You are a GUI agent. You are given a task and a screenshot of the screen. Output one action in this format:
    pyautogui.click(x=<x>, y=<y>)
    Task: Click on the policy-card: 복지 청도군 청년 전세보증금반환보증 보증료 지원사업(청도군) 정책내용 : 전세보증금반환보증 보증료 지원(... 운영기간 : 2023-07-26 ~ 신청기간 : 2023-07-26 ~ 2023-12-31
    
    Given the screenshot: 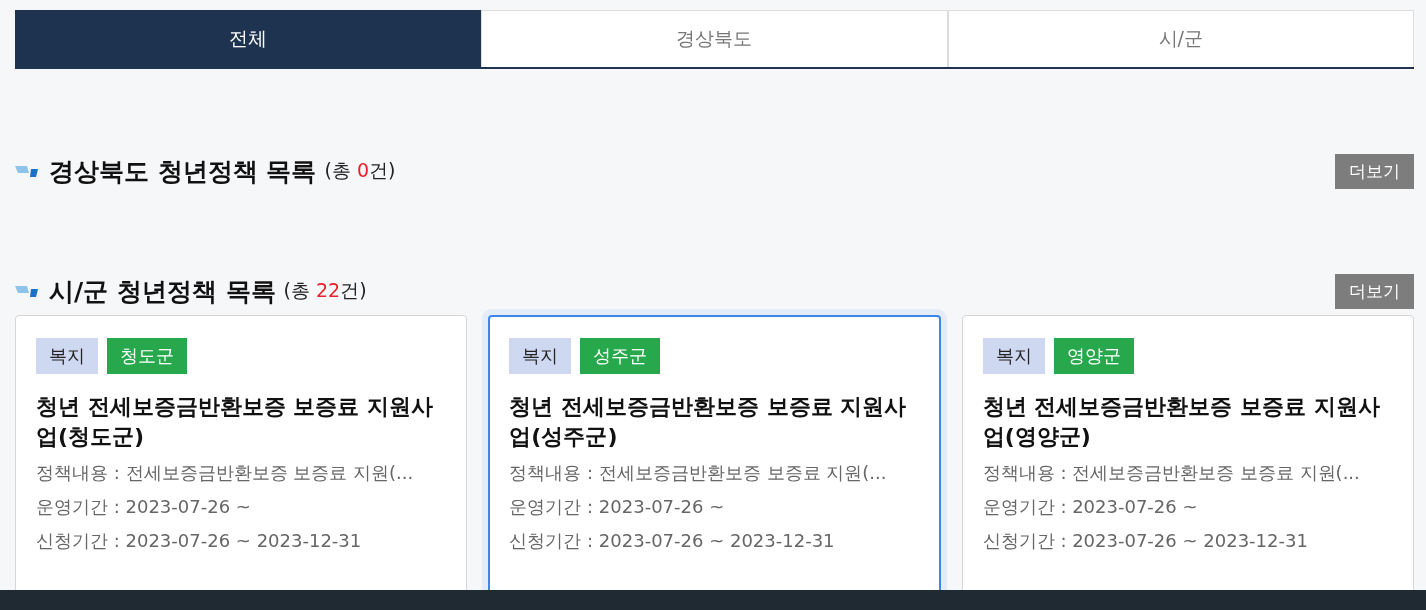 What is the action you would take?
    pyautogui.click(x=241, y=452)
    